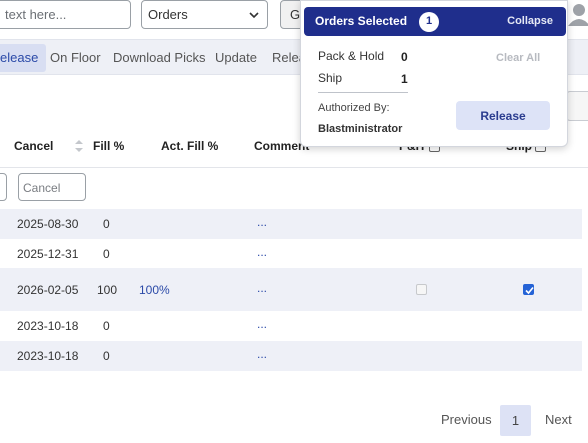  What do you see at coordinates (515, 420) in the screenshot?
I see `pagination-page-1: 1` at bounding box center [515, 420].